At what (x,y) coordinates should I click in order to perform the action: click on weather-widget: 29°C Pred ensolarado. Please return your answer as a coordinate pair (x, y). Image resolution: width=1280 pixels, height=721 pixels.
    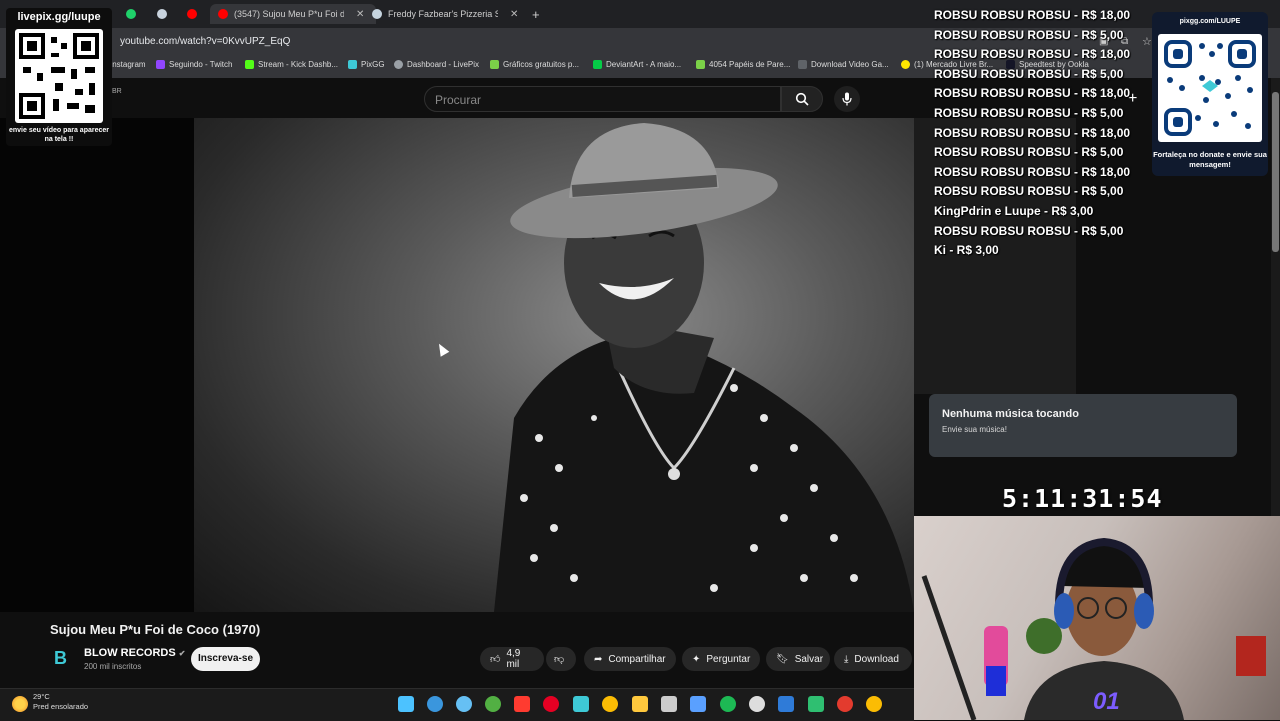
    Looking at the image, I should click on (60, 702).